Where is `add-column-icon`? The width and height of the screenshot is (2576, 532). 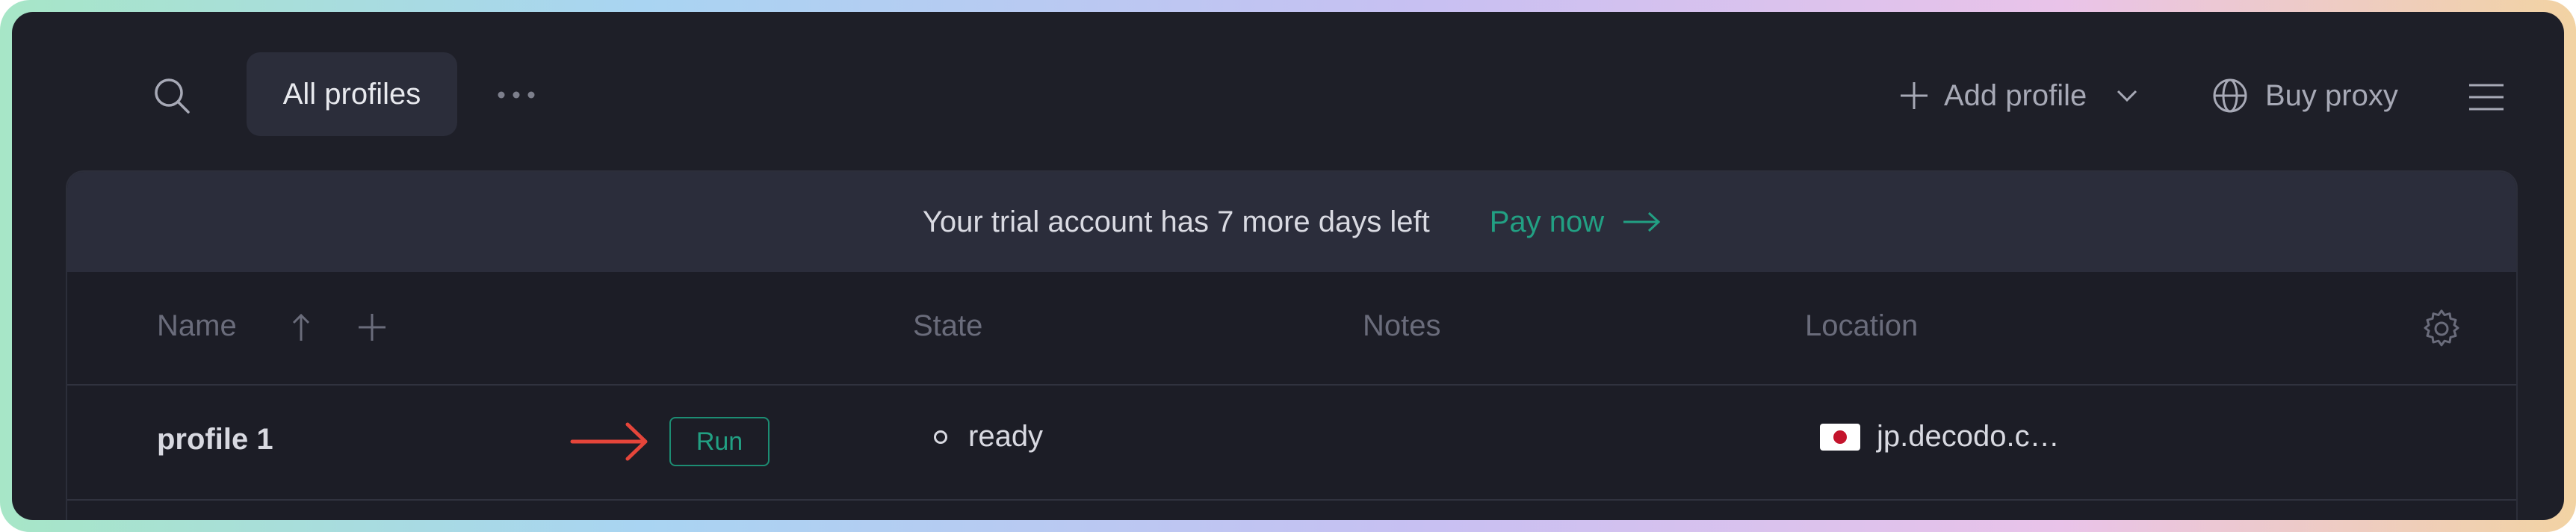
add-column-icon is located at coordinates (372, 327).